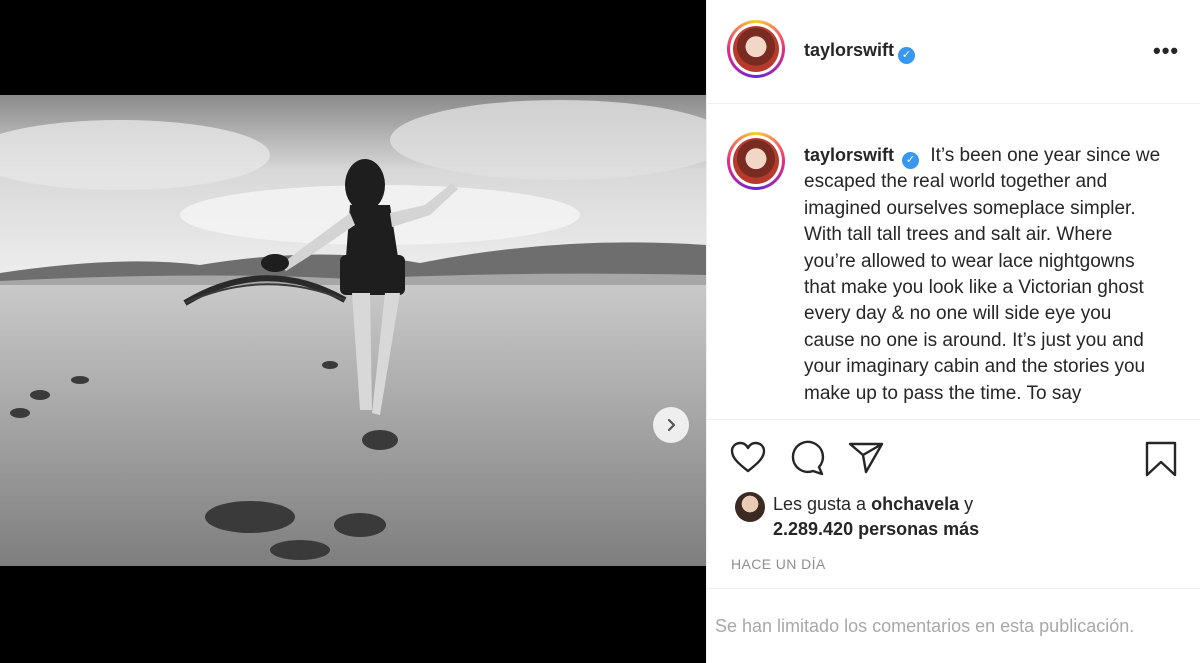 This screenshot has height=663, width=1200. What do you see at coordinates (953, 455) in the screenshot?
I see `post-actions` at bounding box center [953, 455].